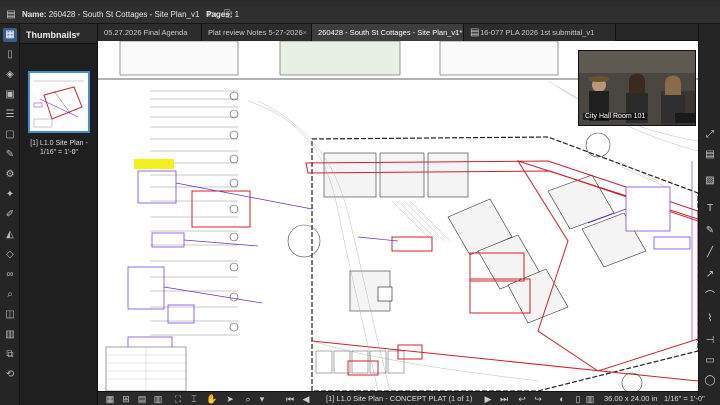 The width and height of the screenshot is (720, 405). Describe the element at coordinates (590, 399) in the screenshot. I see `continuous-page-icon: ▥` at that location.